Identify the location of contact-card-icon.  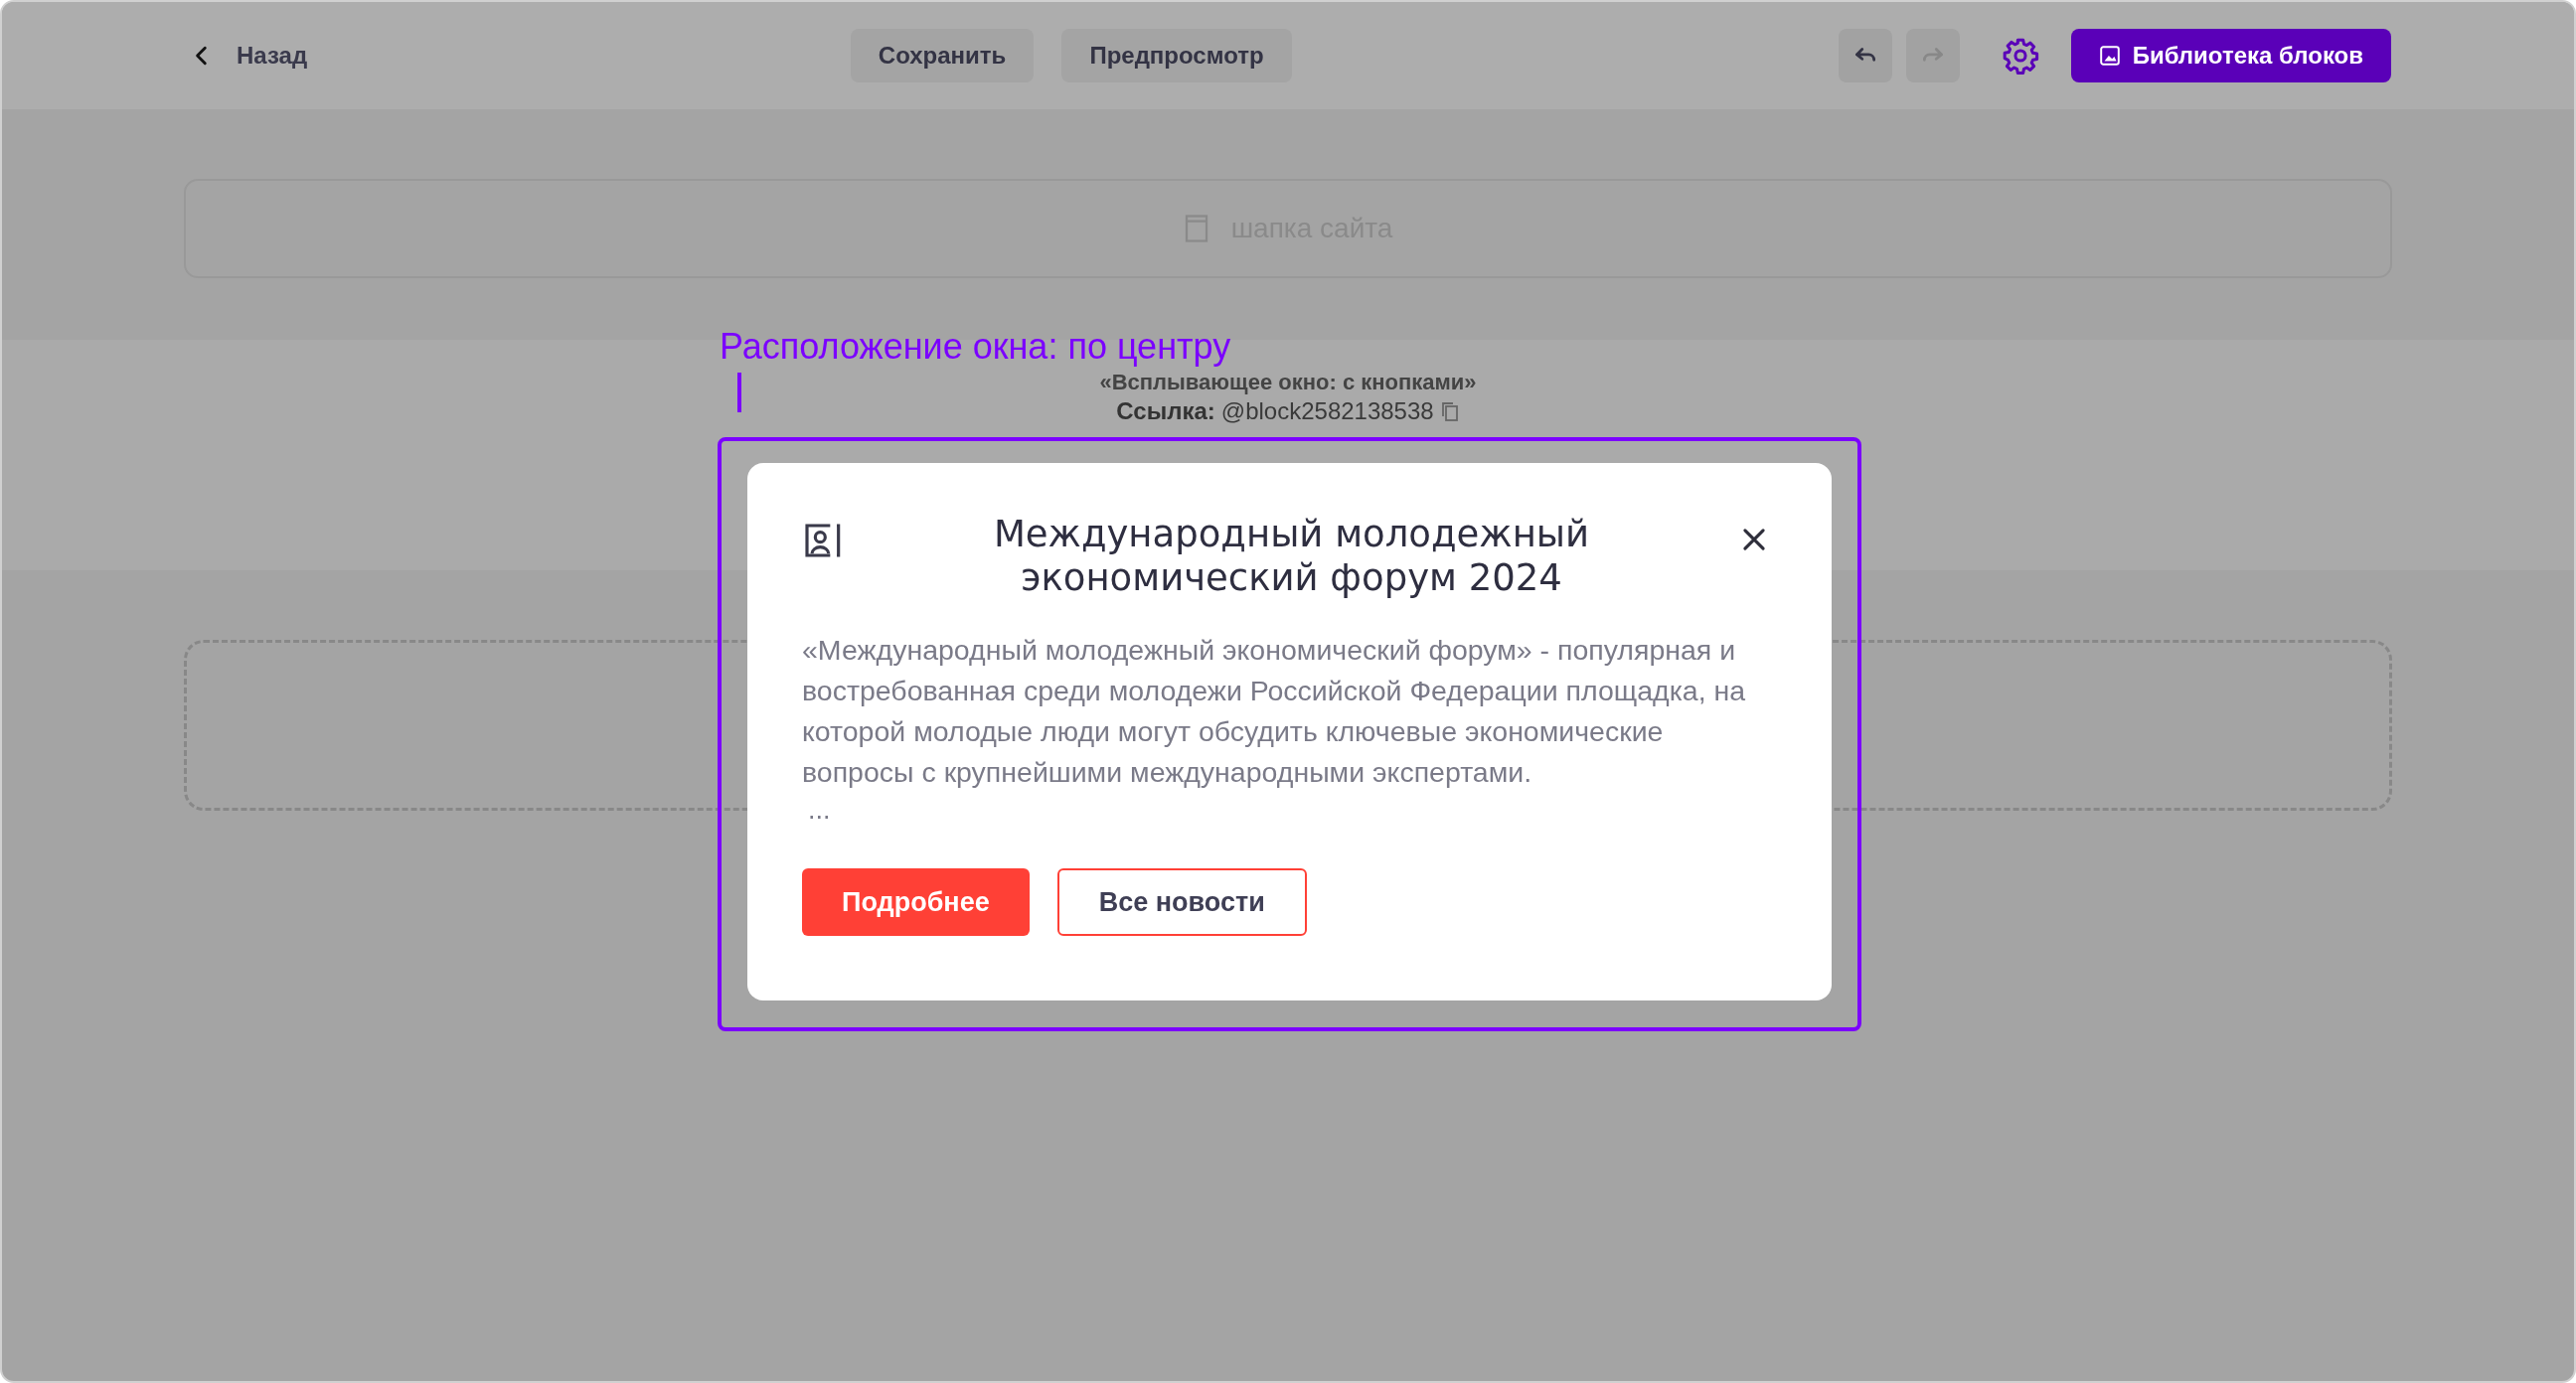
(822, 540).